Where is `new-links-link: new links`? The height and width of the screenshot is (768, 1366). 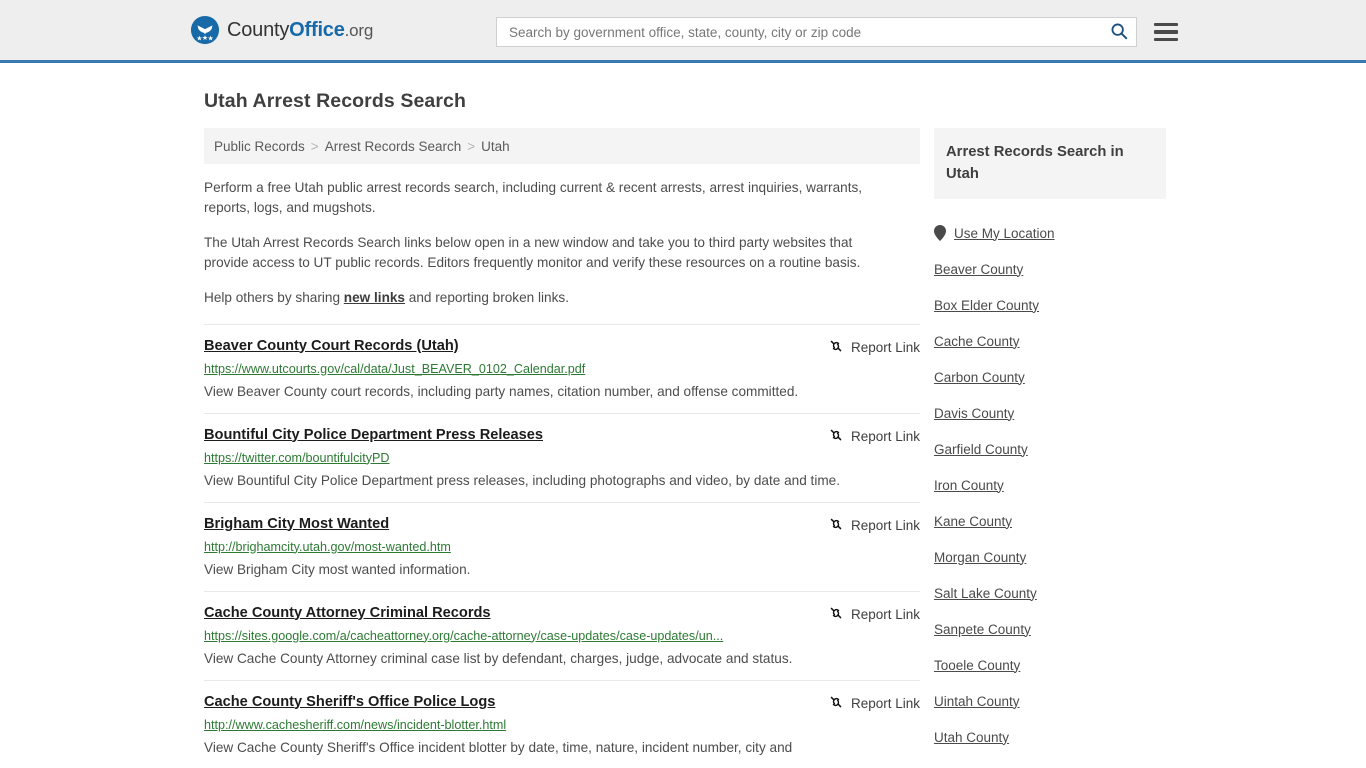 new-links-link: new links is located at coordinates (374, 297).